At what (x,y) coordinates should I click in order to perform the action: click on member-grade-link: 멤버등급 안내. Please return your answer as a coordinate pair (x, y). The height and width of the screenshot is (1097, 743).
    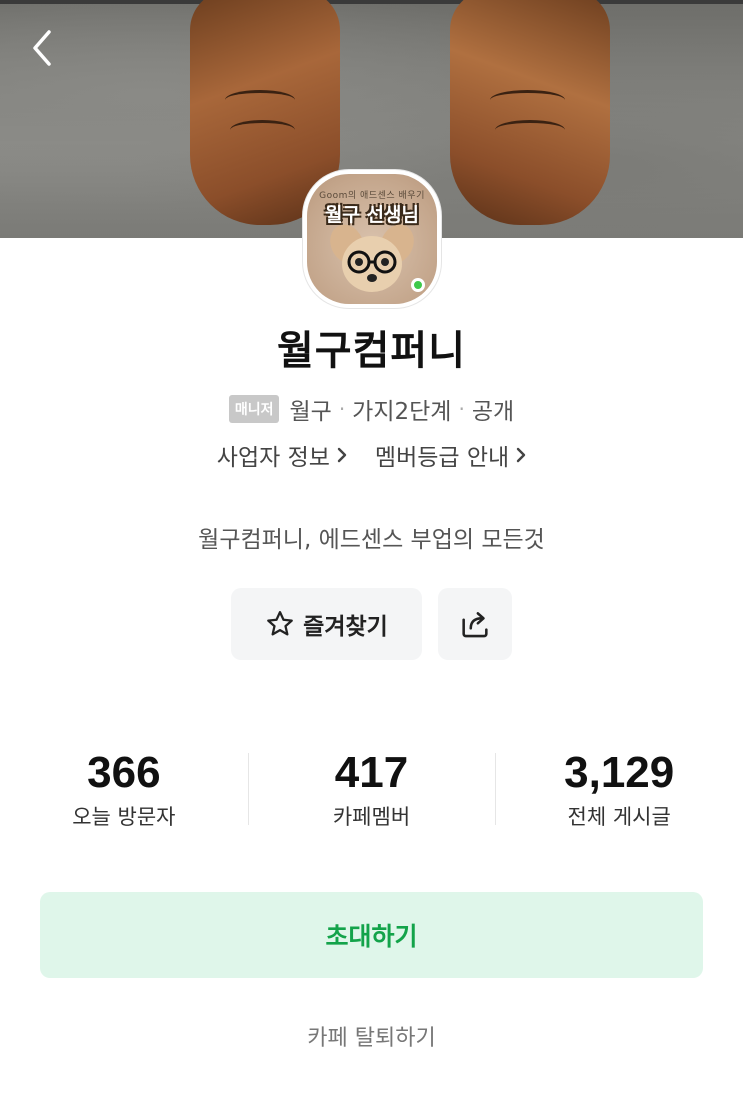
    Looking at the image, I should click on (450, 455).